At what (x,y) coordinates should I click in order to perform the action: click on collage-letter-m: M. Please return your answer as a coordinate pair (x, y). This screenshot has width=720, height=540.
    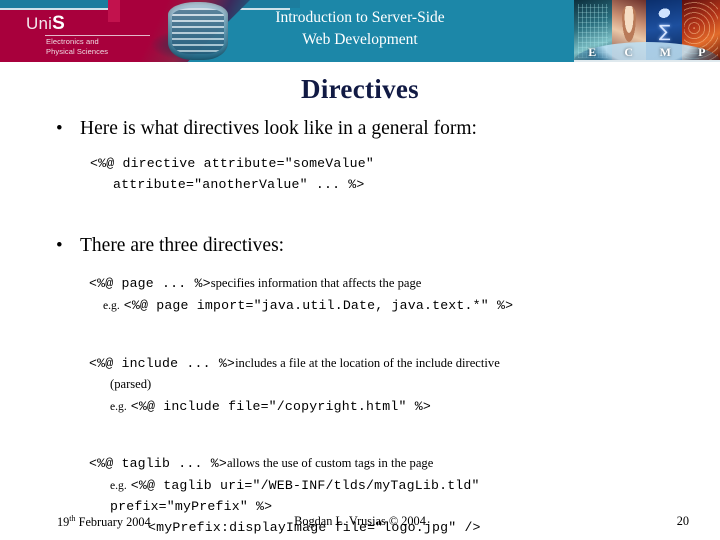
    Looking at the image, I should click on (665, 52).